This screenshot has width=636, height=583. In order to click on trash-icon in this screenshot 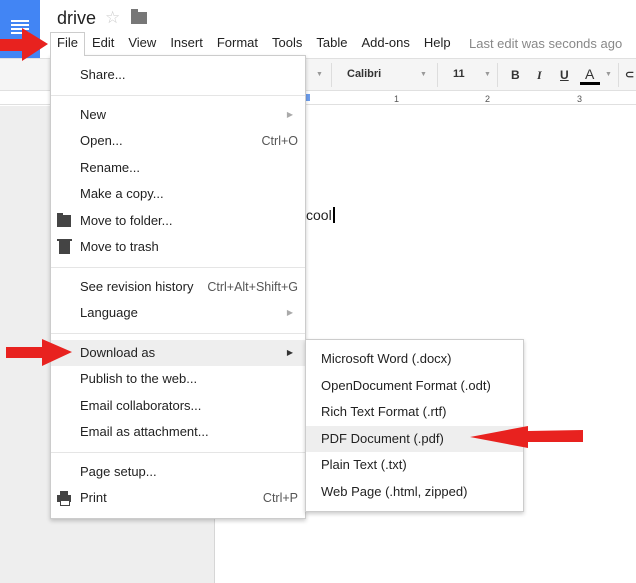, I will do `click(64, 246)`.